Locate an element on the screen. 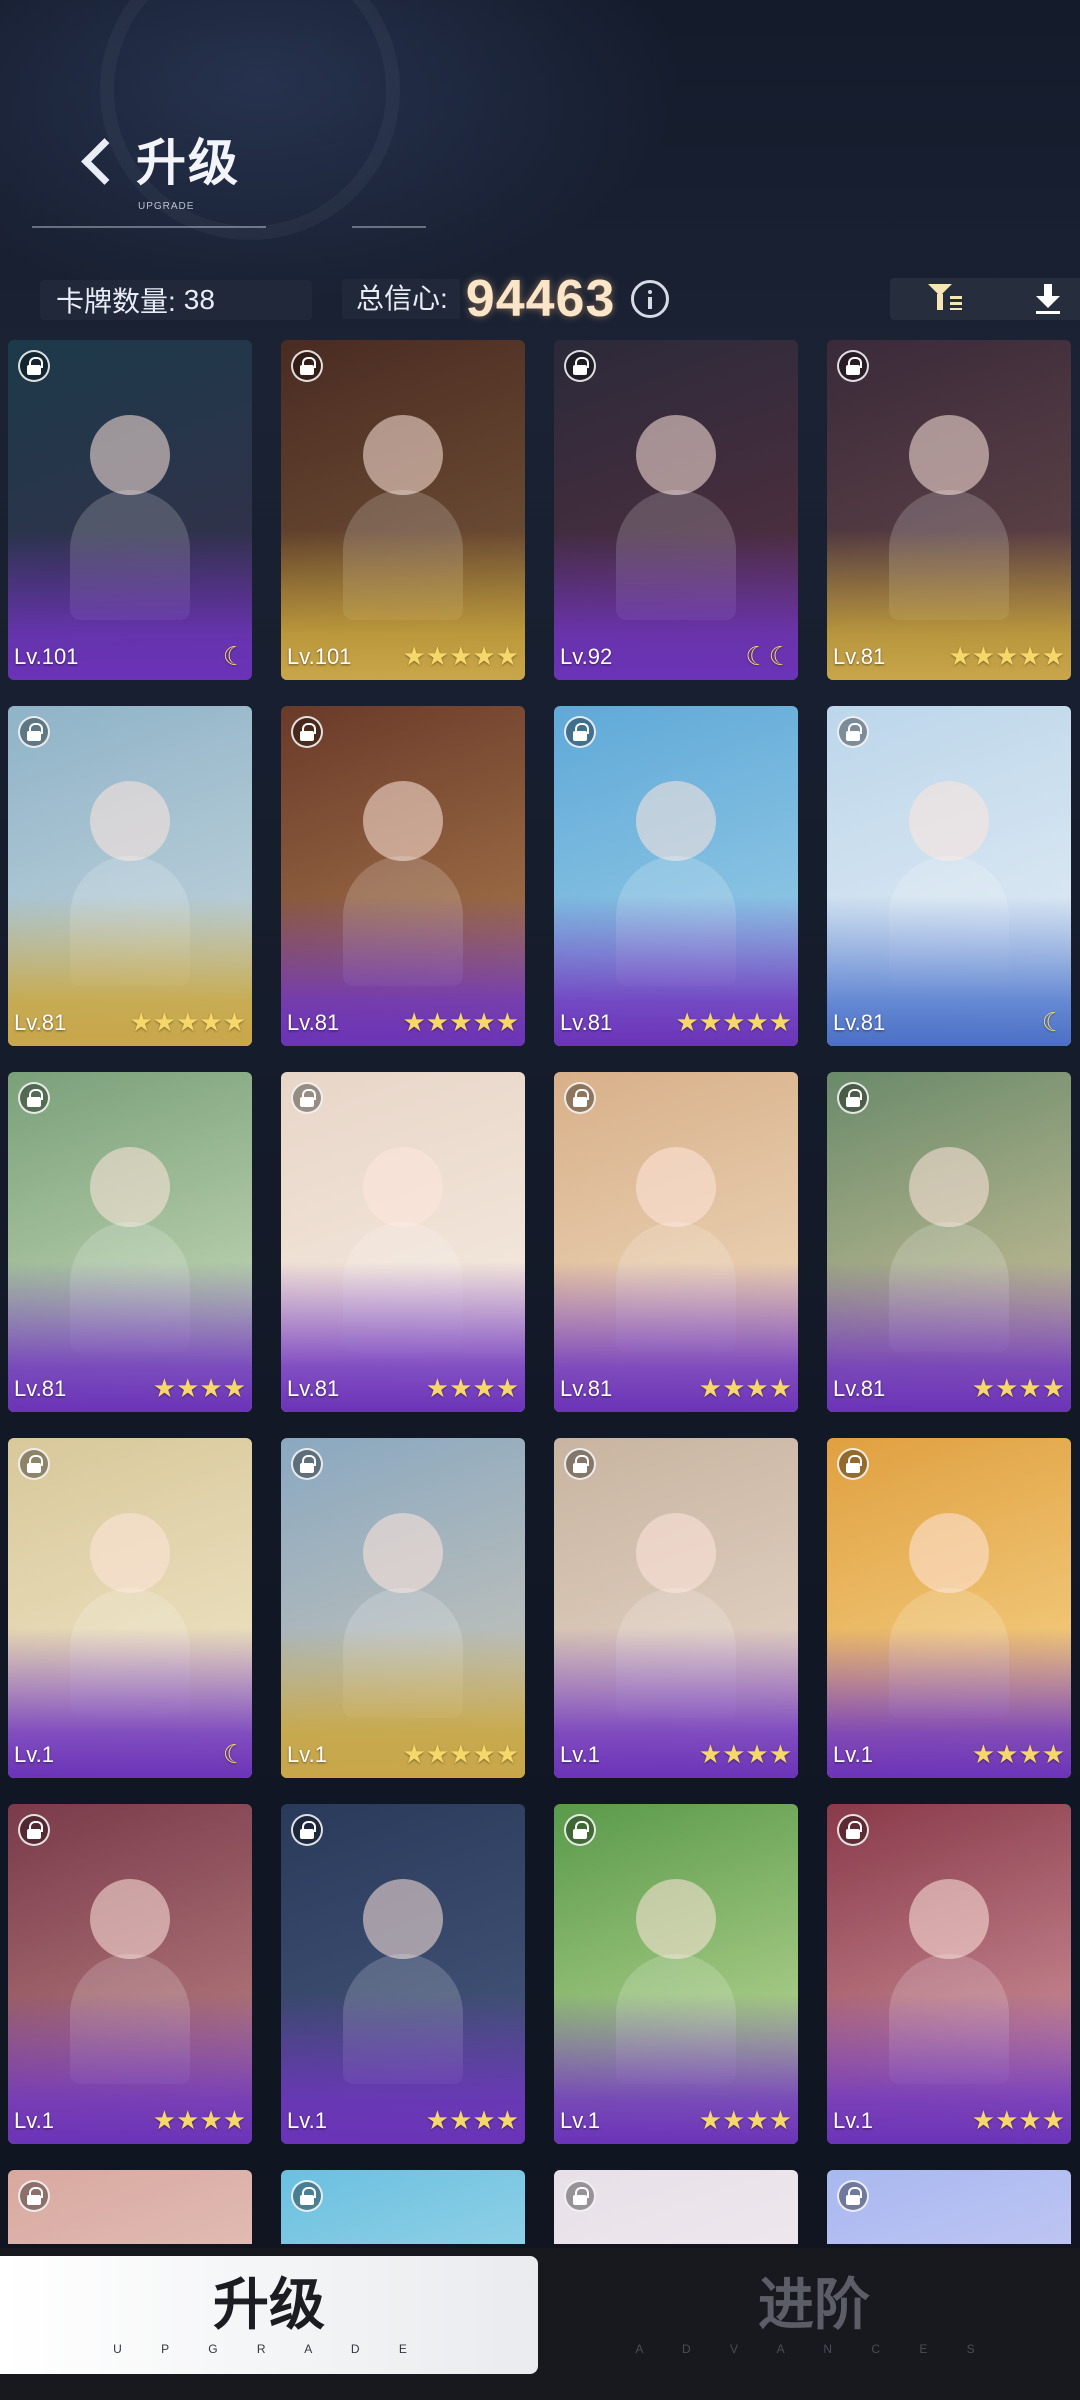  card-level: Lv.101 is located at coordinates (319, 656).